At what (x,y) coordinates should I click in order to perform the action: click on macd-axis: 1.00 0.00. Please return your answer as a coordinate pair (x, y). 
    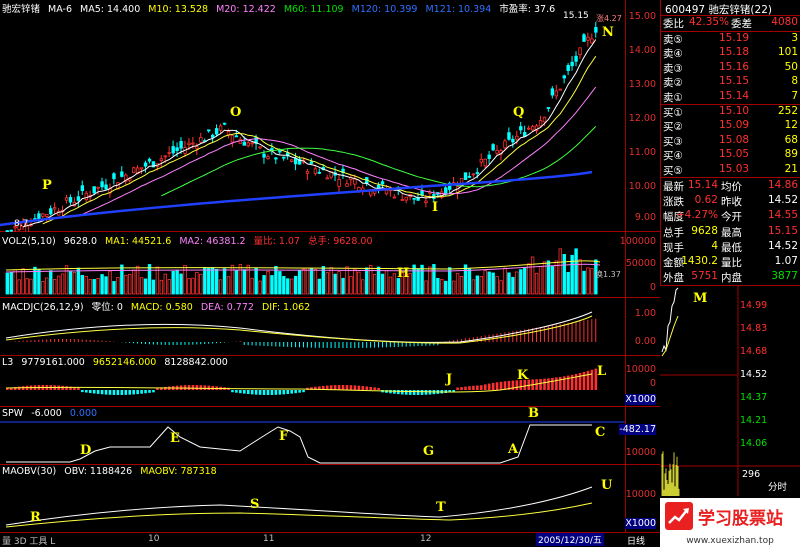
    Looking at the image, I should click on (642, 327).